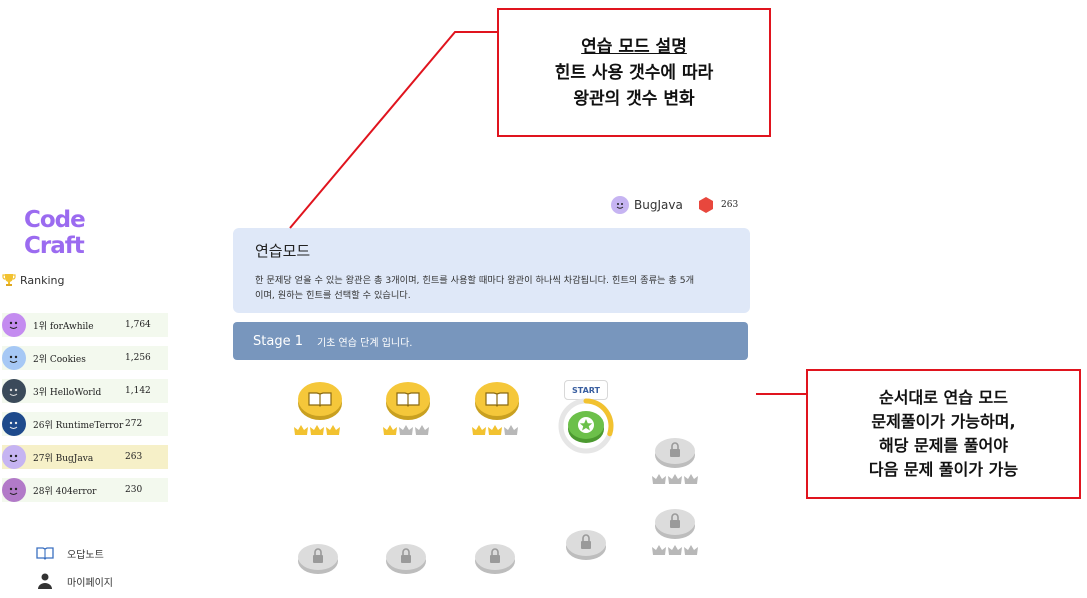 The width and height of the screenshot is (1087, 598). I want to click on app-logo: Code Craft, so click(84, 233).